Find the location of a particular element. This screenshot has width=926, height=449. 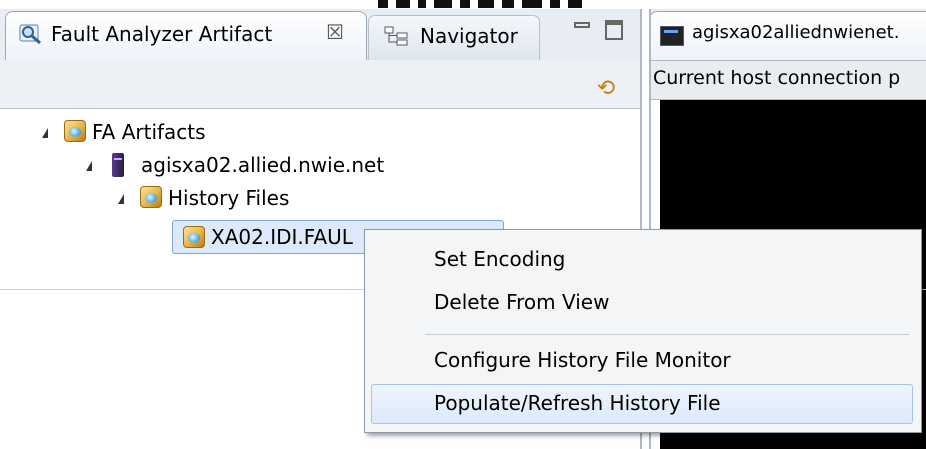

cropped-title-fragment is located at coordinates (483, 4).